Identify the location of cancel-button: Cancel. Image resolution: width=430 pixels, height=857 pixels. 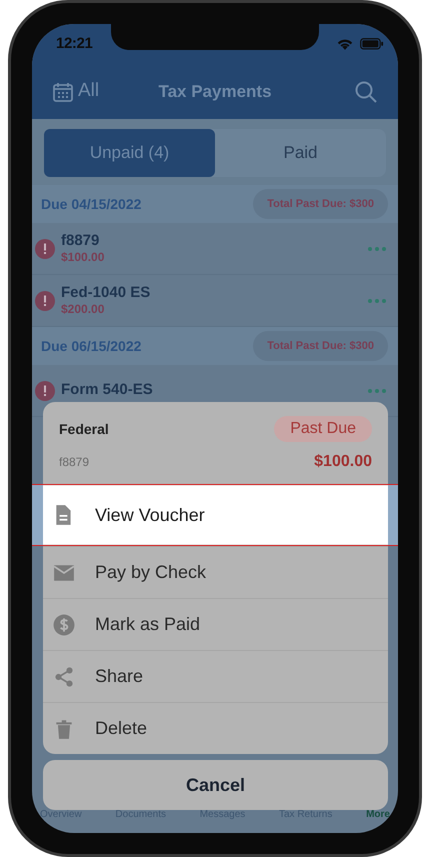
(215, 785).